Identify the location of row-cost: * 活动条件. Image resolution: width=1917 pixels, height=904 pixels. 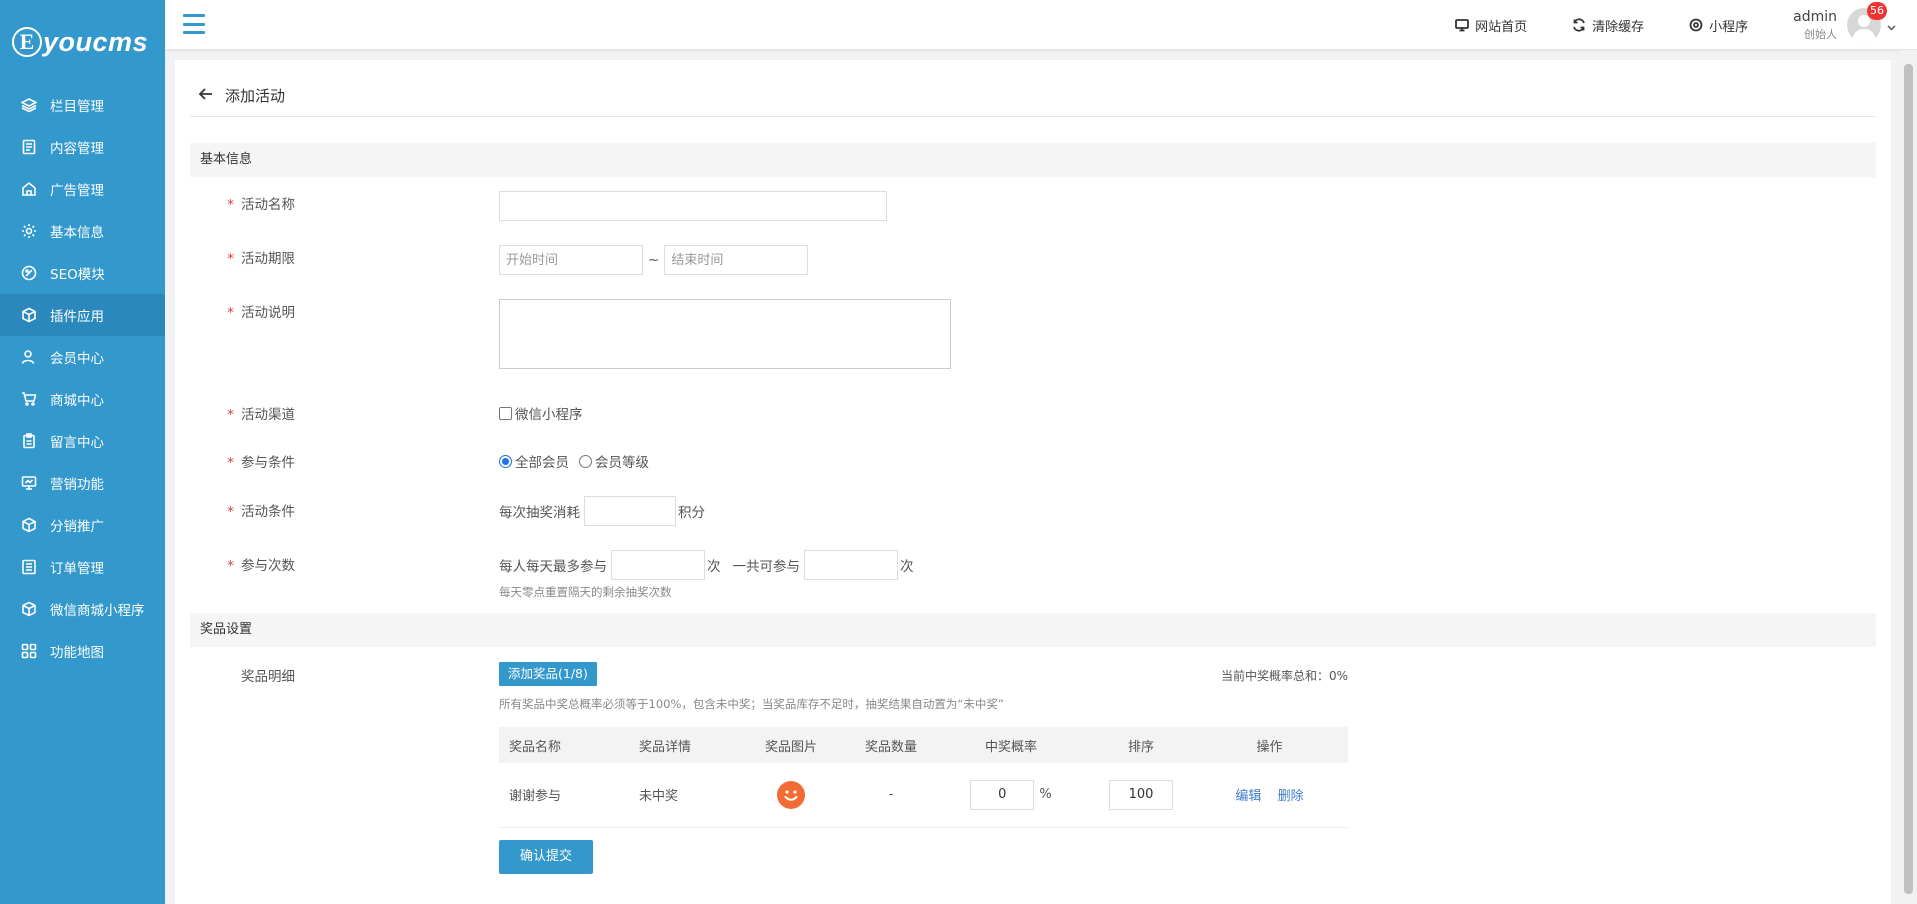
(1033, 510).